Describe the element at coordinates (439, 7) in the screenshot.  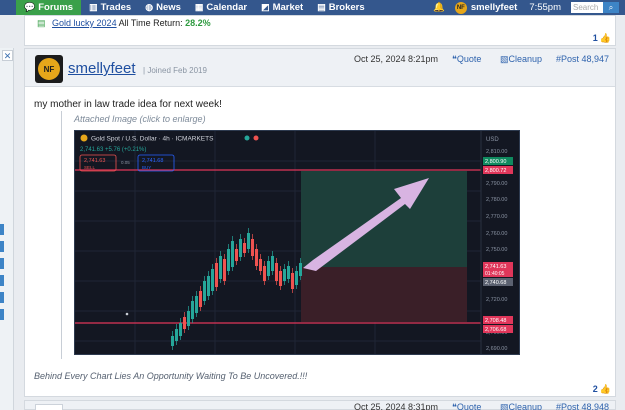
I see `bell-icon: 🔔` at that location.